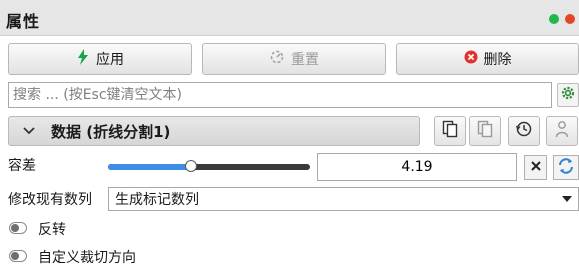 The height and width of the screenshot is (269, 579). I want to click on paste-button, so click(485, 131).